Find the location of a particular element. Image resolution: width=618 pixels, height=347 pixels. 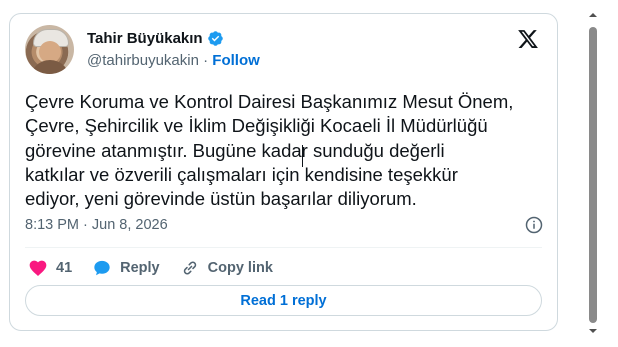

reply-button: Reply is located at coordinates (126, 268).